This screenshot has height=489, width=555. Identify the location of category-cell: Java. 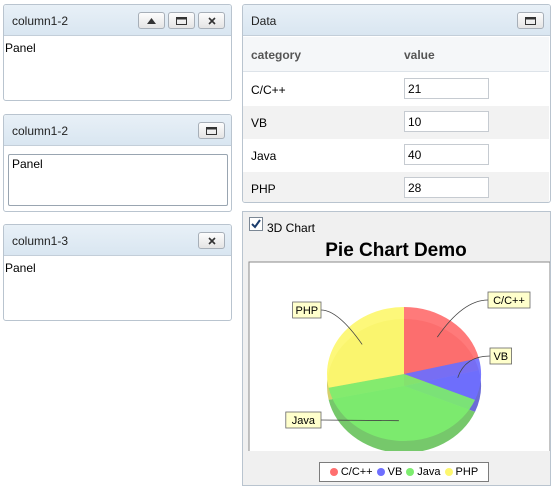
(264, 156).